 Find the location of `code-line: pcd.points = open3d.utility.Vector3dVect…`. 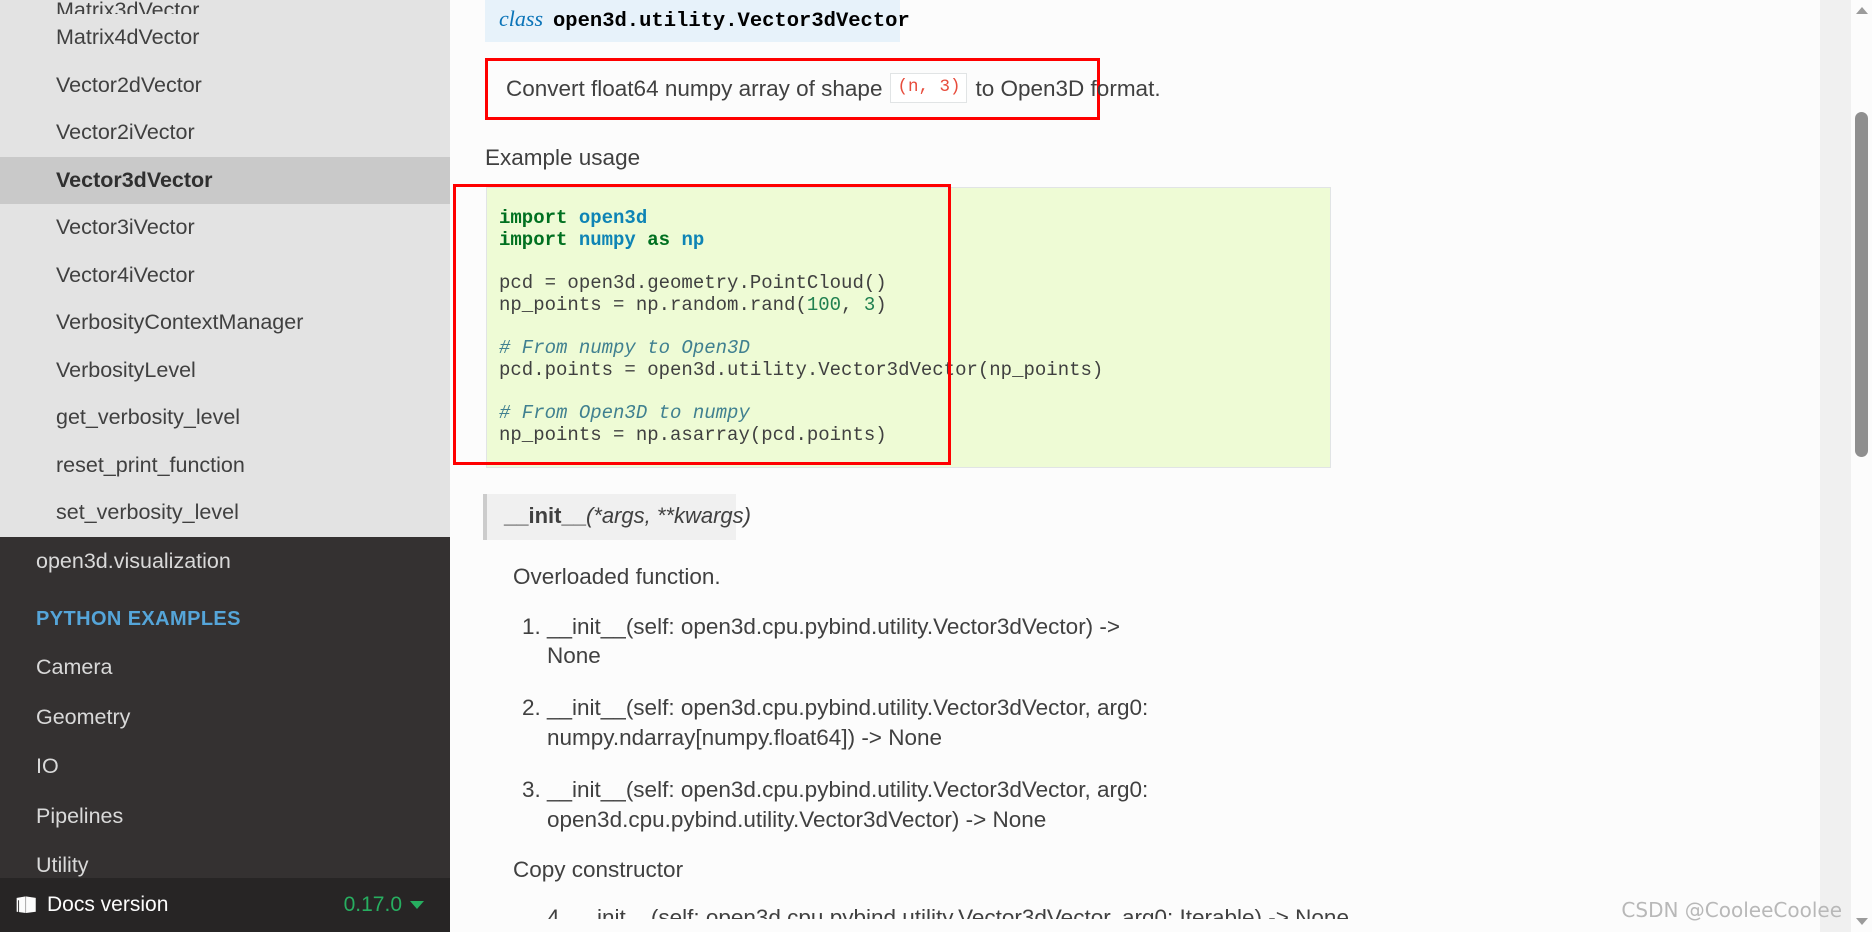

code-line: pcd.points = open3d.utility.Vector3dVect… is located at coordinates (801, 369).